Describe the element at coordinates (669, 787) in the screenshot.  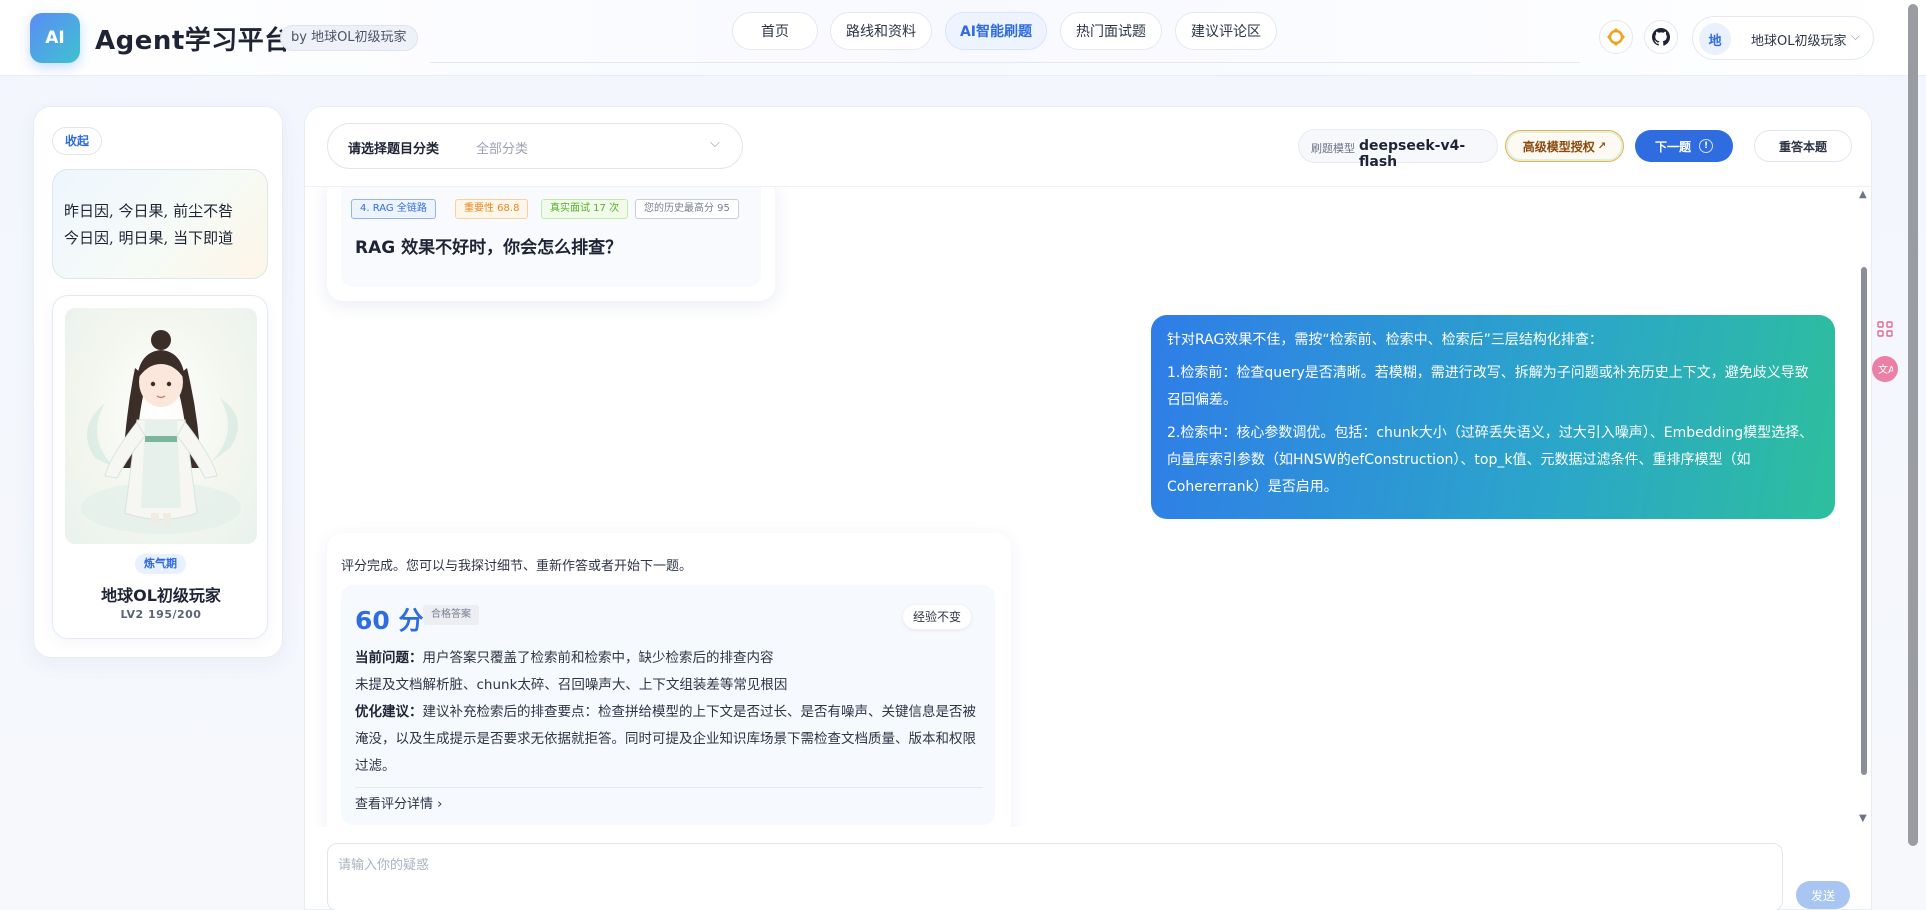
I see `divider` at that location.